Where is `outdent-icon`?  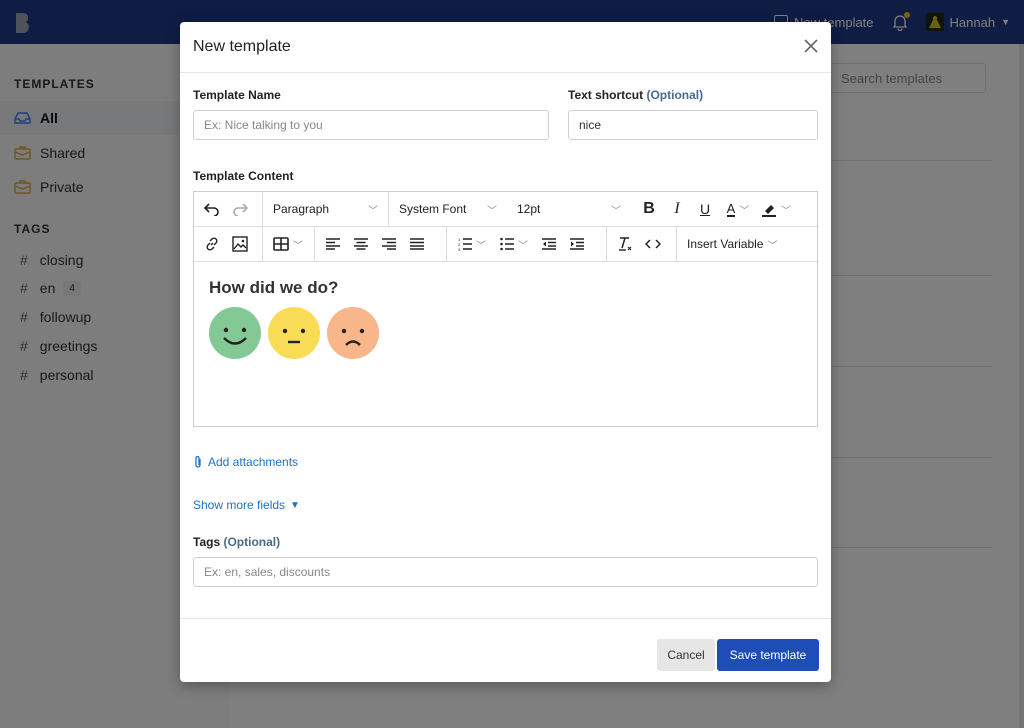 outdent-icon is located at coordinates (549, 244).